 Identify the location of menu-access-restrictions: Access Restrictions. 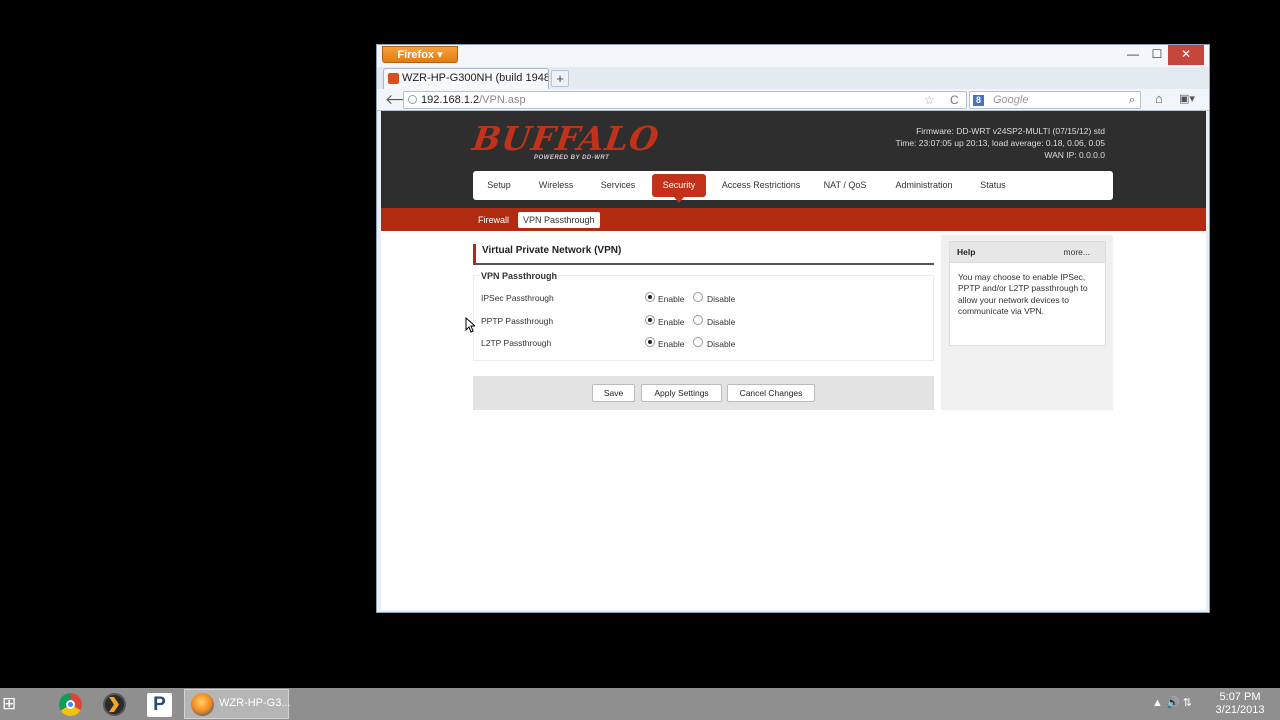
(761, 185).